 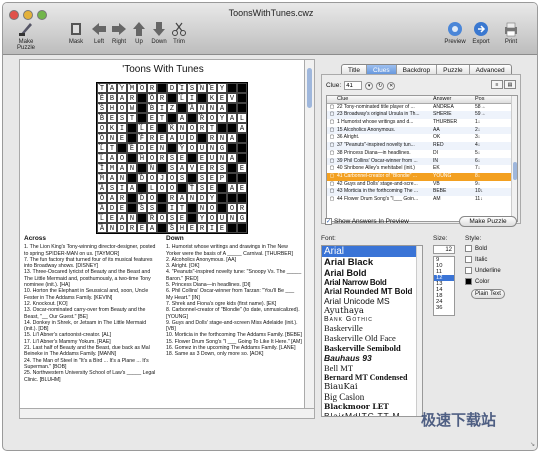 I want to click on color-swatch, so click(x=468, y=281).